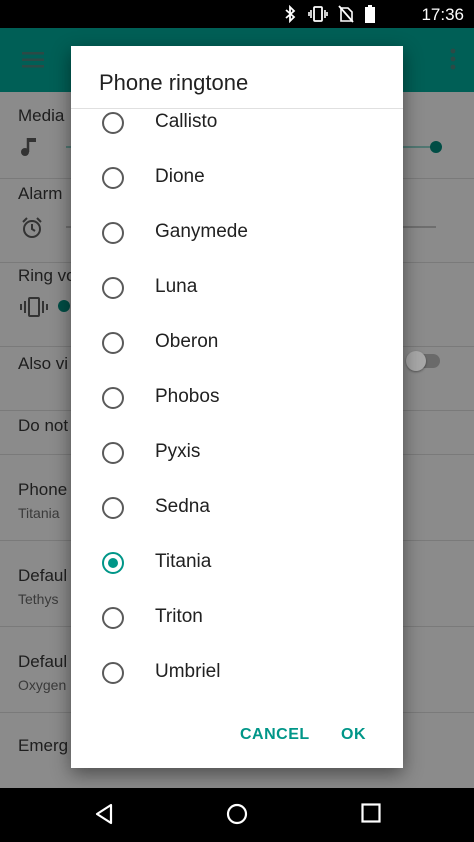 This screenshot has height=842, width=474. I want to click on row-subtitle: Titania, so click(39, 513).